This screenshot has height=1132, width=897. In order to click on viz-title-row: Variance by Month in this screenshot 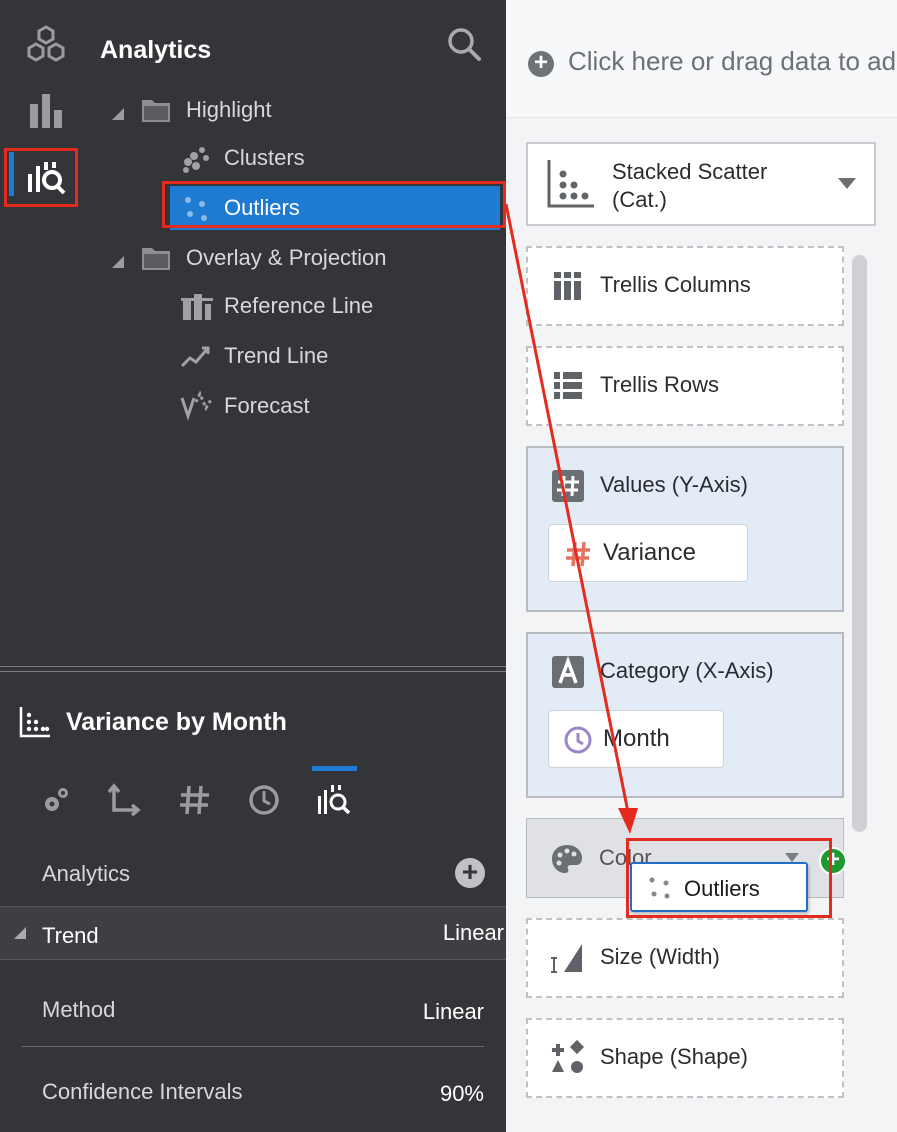, I will do `click(152, 722)`.